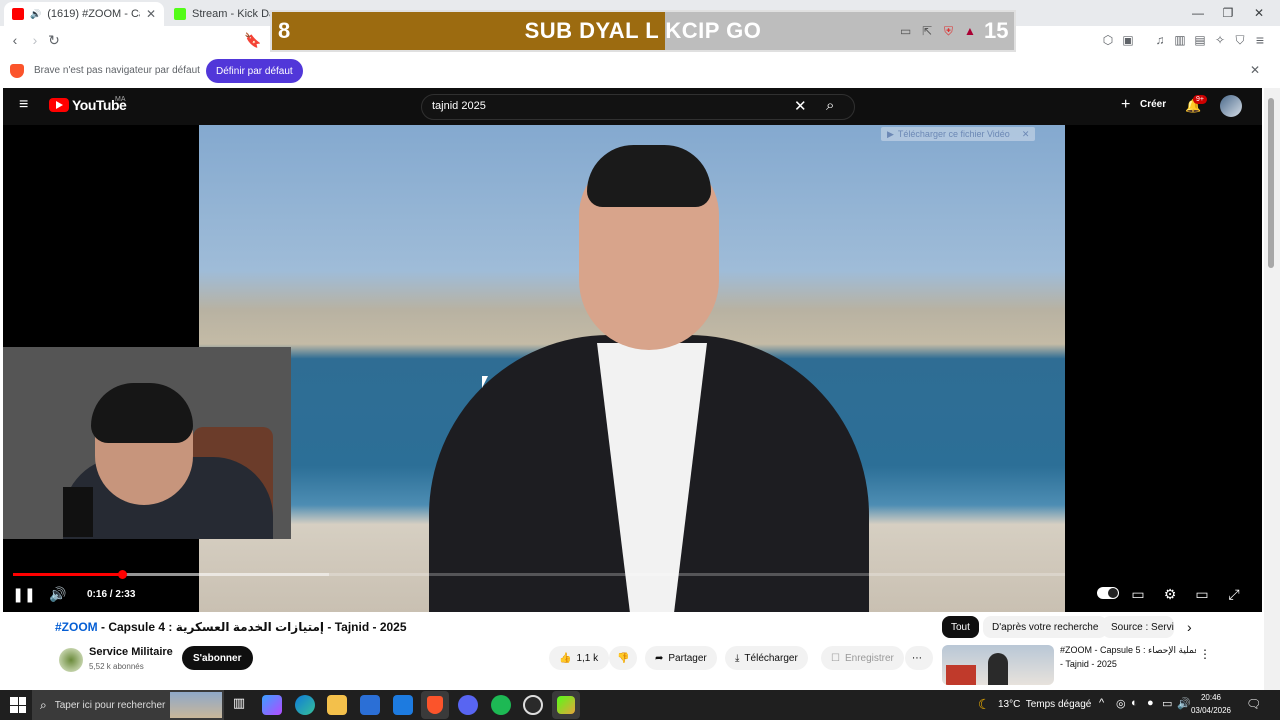 This screenshot has width=1280, height=720. Describe the element at coordinates (23, 594) in the screenshot. I see `pause-icon: ❚❚` at that location.